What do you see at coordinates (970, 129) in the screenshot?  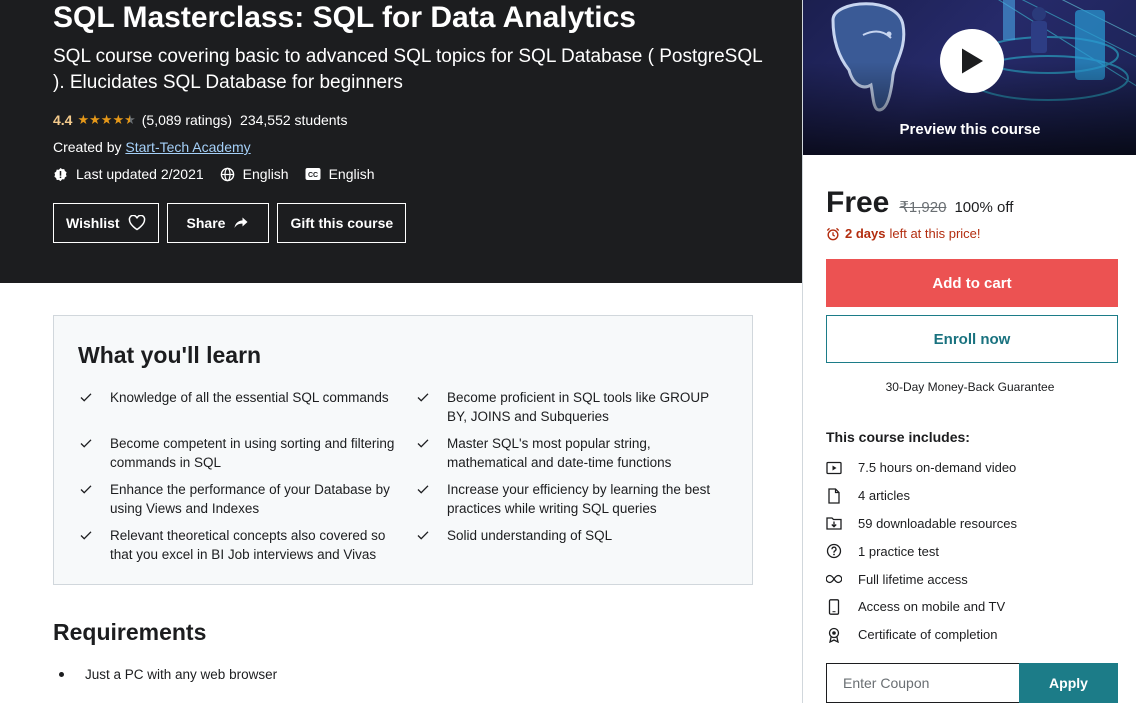 I see `preview-label: Preview this course` at bounding box center [970, 129].